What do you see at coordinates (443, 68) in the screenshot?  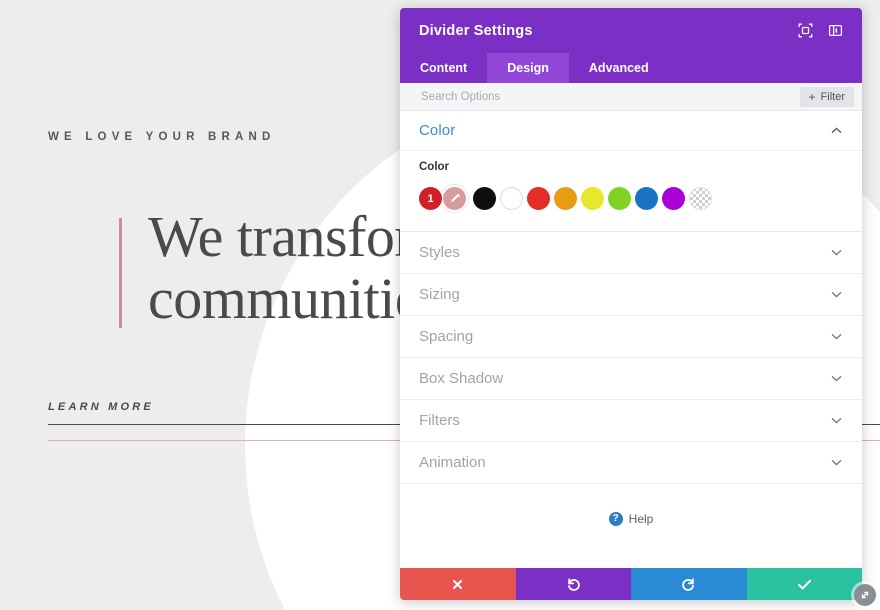 I see `tab-content: Content` at bounding box center [443, 68].